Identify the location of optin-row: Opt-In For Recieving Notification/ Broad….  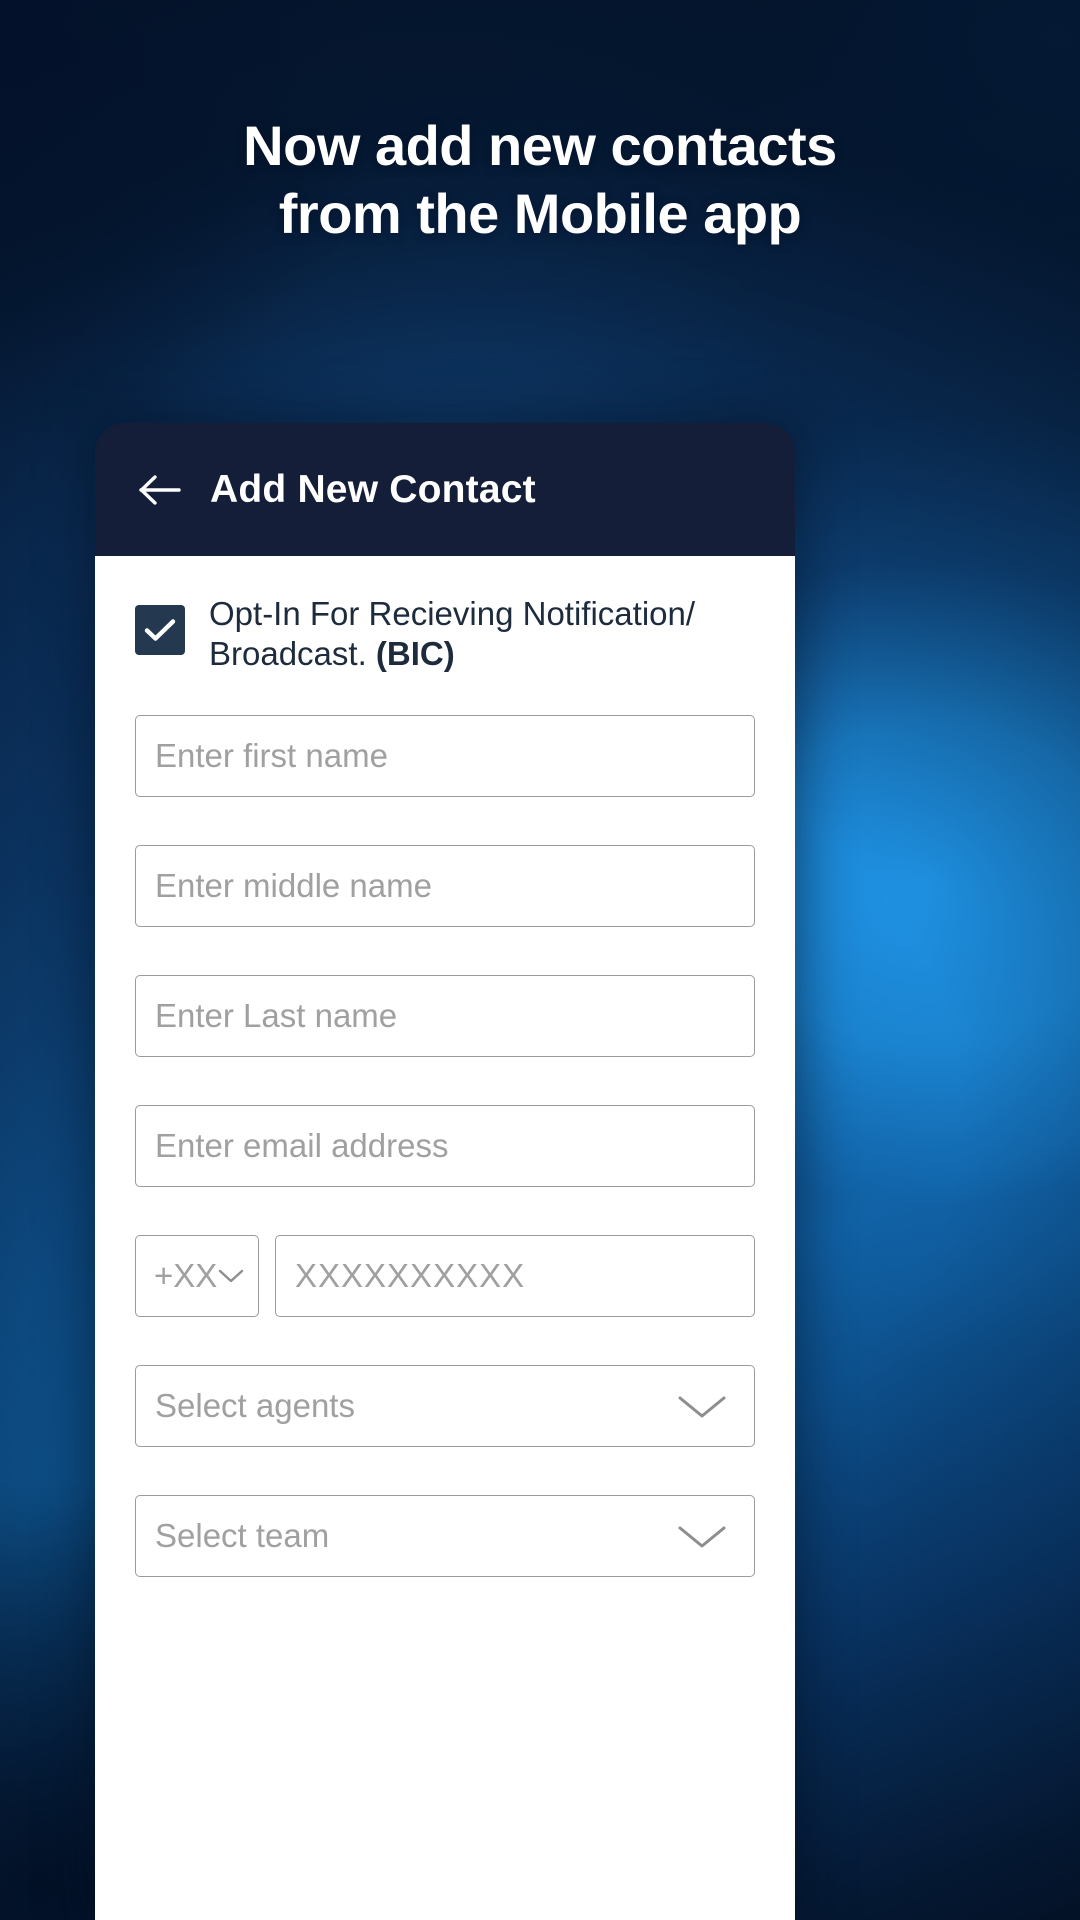
(445, 615).